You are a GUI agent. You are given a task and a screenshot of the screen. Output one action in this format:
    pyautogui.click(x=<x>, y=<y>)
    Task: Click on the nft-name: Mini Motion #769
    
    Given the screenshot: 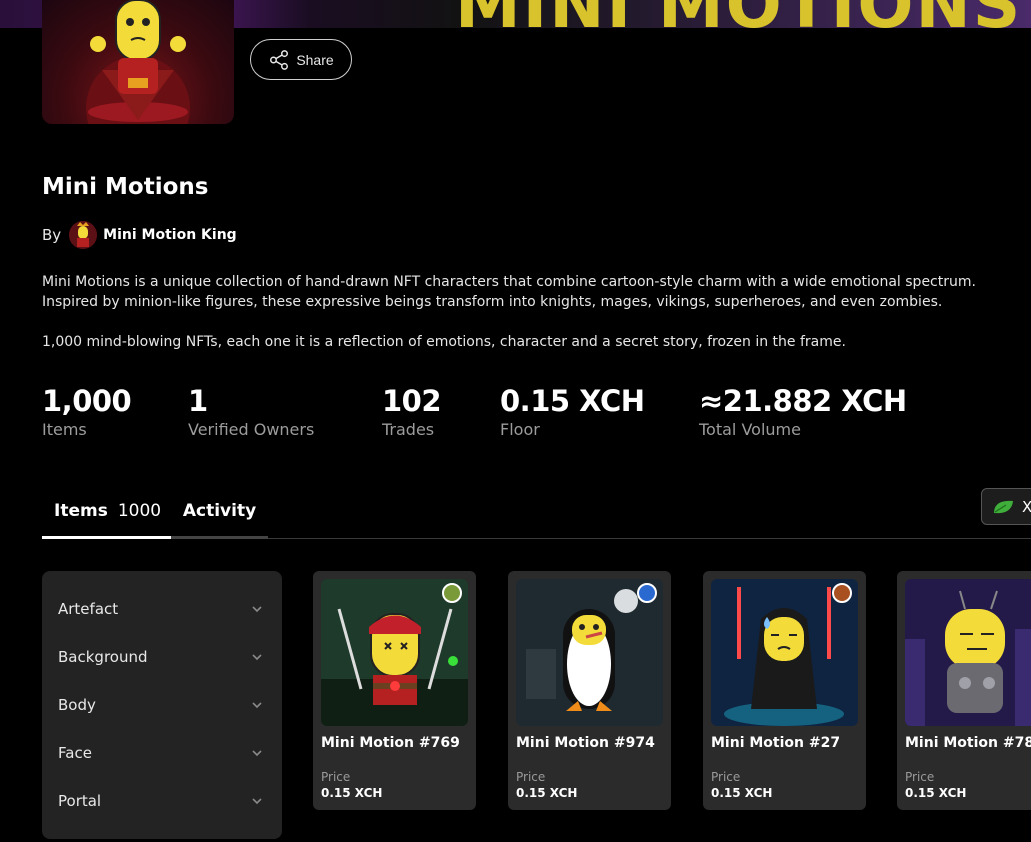 What is the action you would take?
    pyautogui.click(x=390, y=743)
    